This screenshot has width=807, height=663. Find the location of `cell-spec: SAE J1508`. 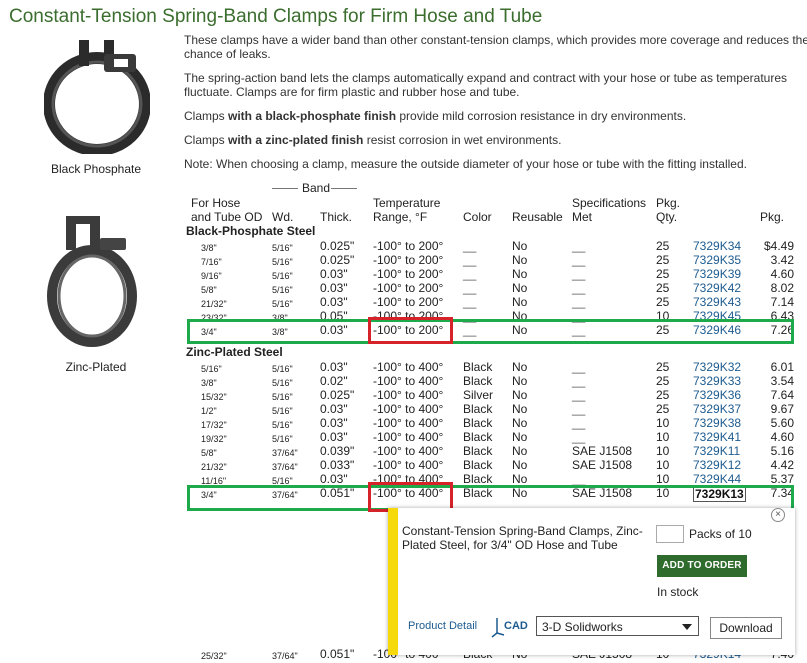

cell-spec: SAE J1508 is located at coordinates (602, 465).